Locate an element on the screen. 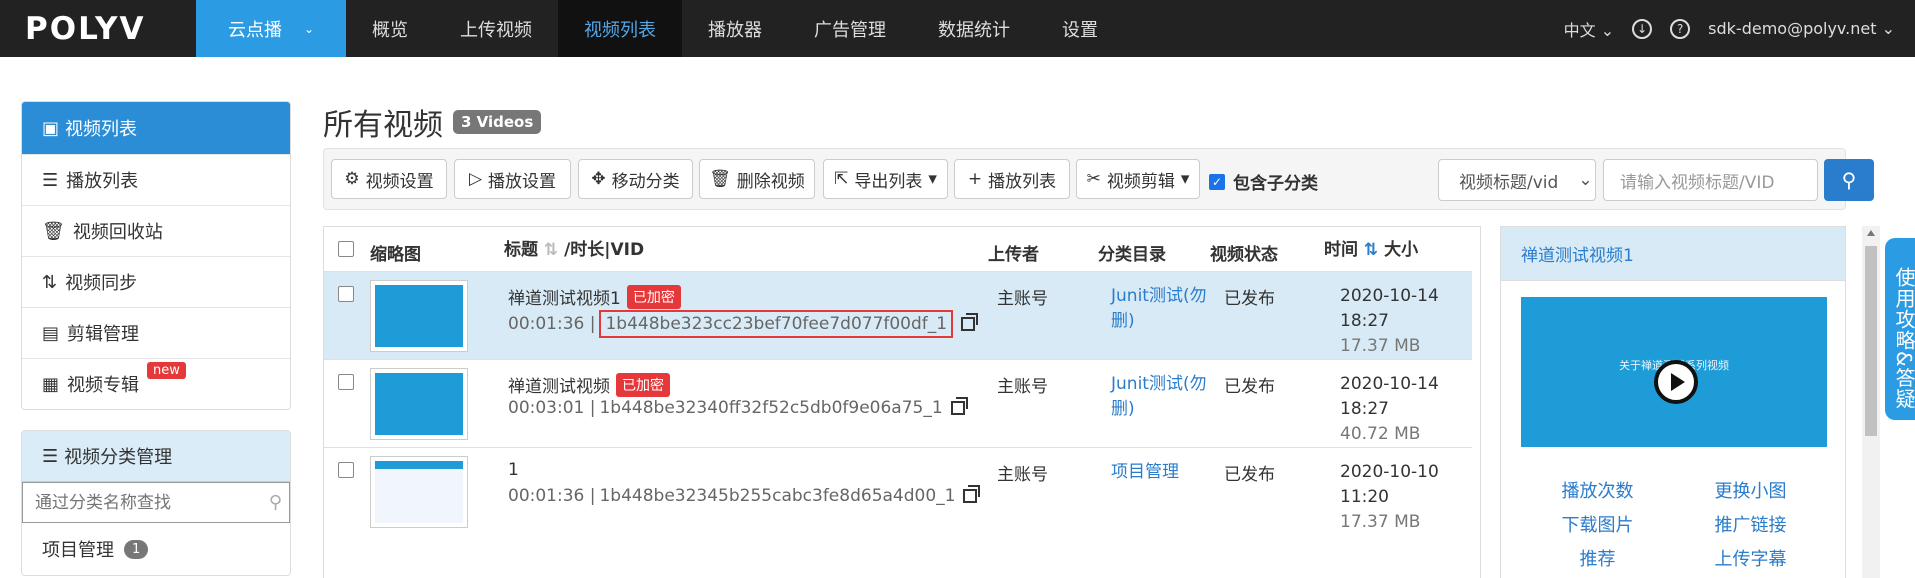 This screenshot has height=578, width=1915. play-icon is located at coordinates (1676, 382).